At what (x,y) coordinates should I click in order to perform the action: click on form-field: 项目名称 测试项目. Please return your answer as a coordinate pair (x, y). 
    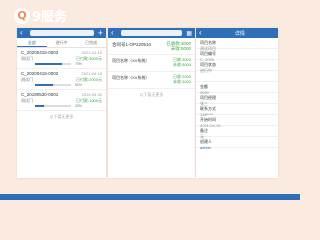
    Looking at the image, I should click on (237, 44).